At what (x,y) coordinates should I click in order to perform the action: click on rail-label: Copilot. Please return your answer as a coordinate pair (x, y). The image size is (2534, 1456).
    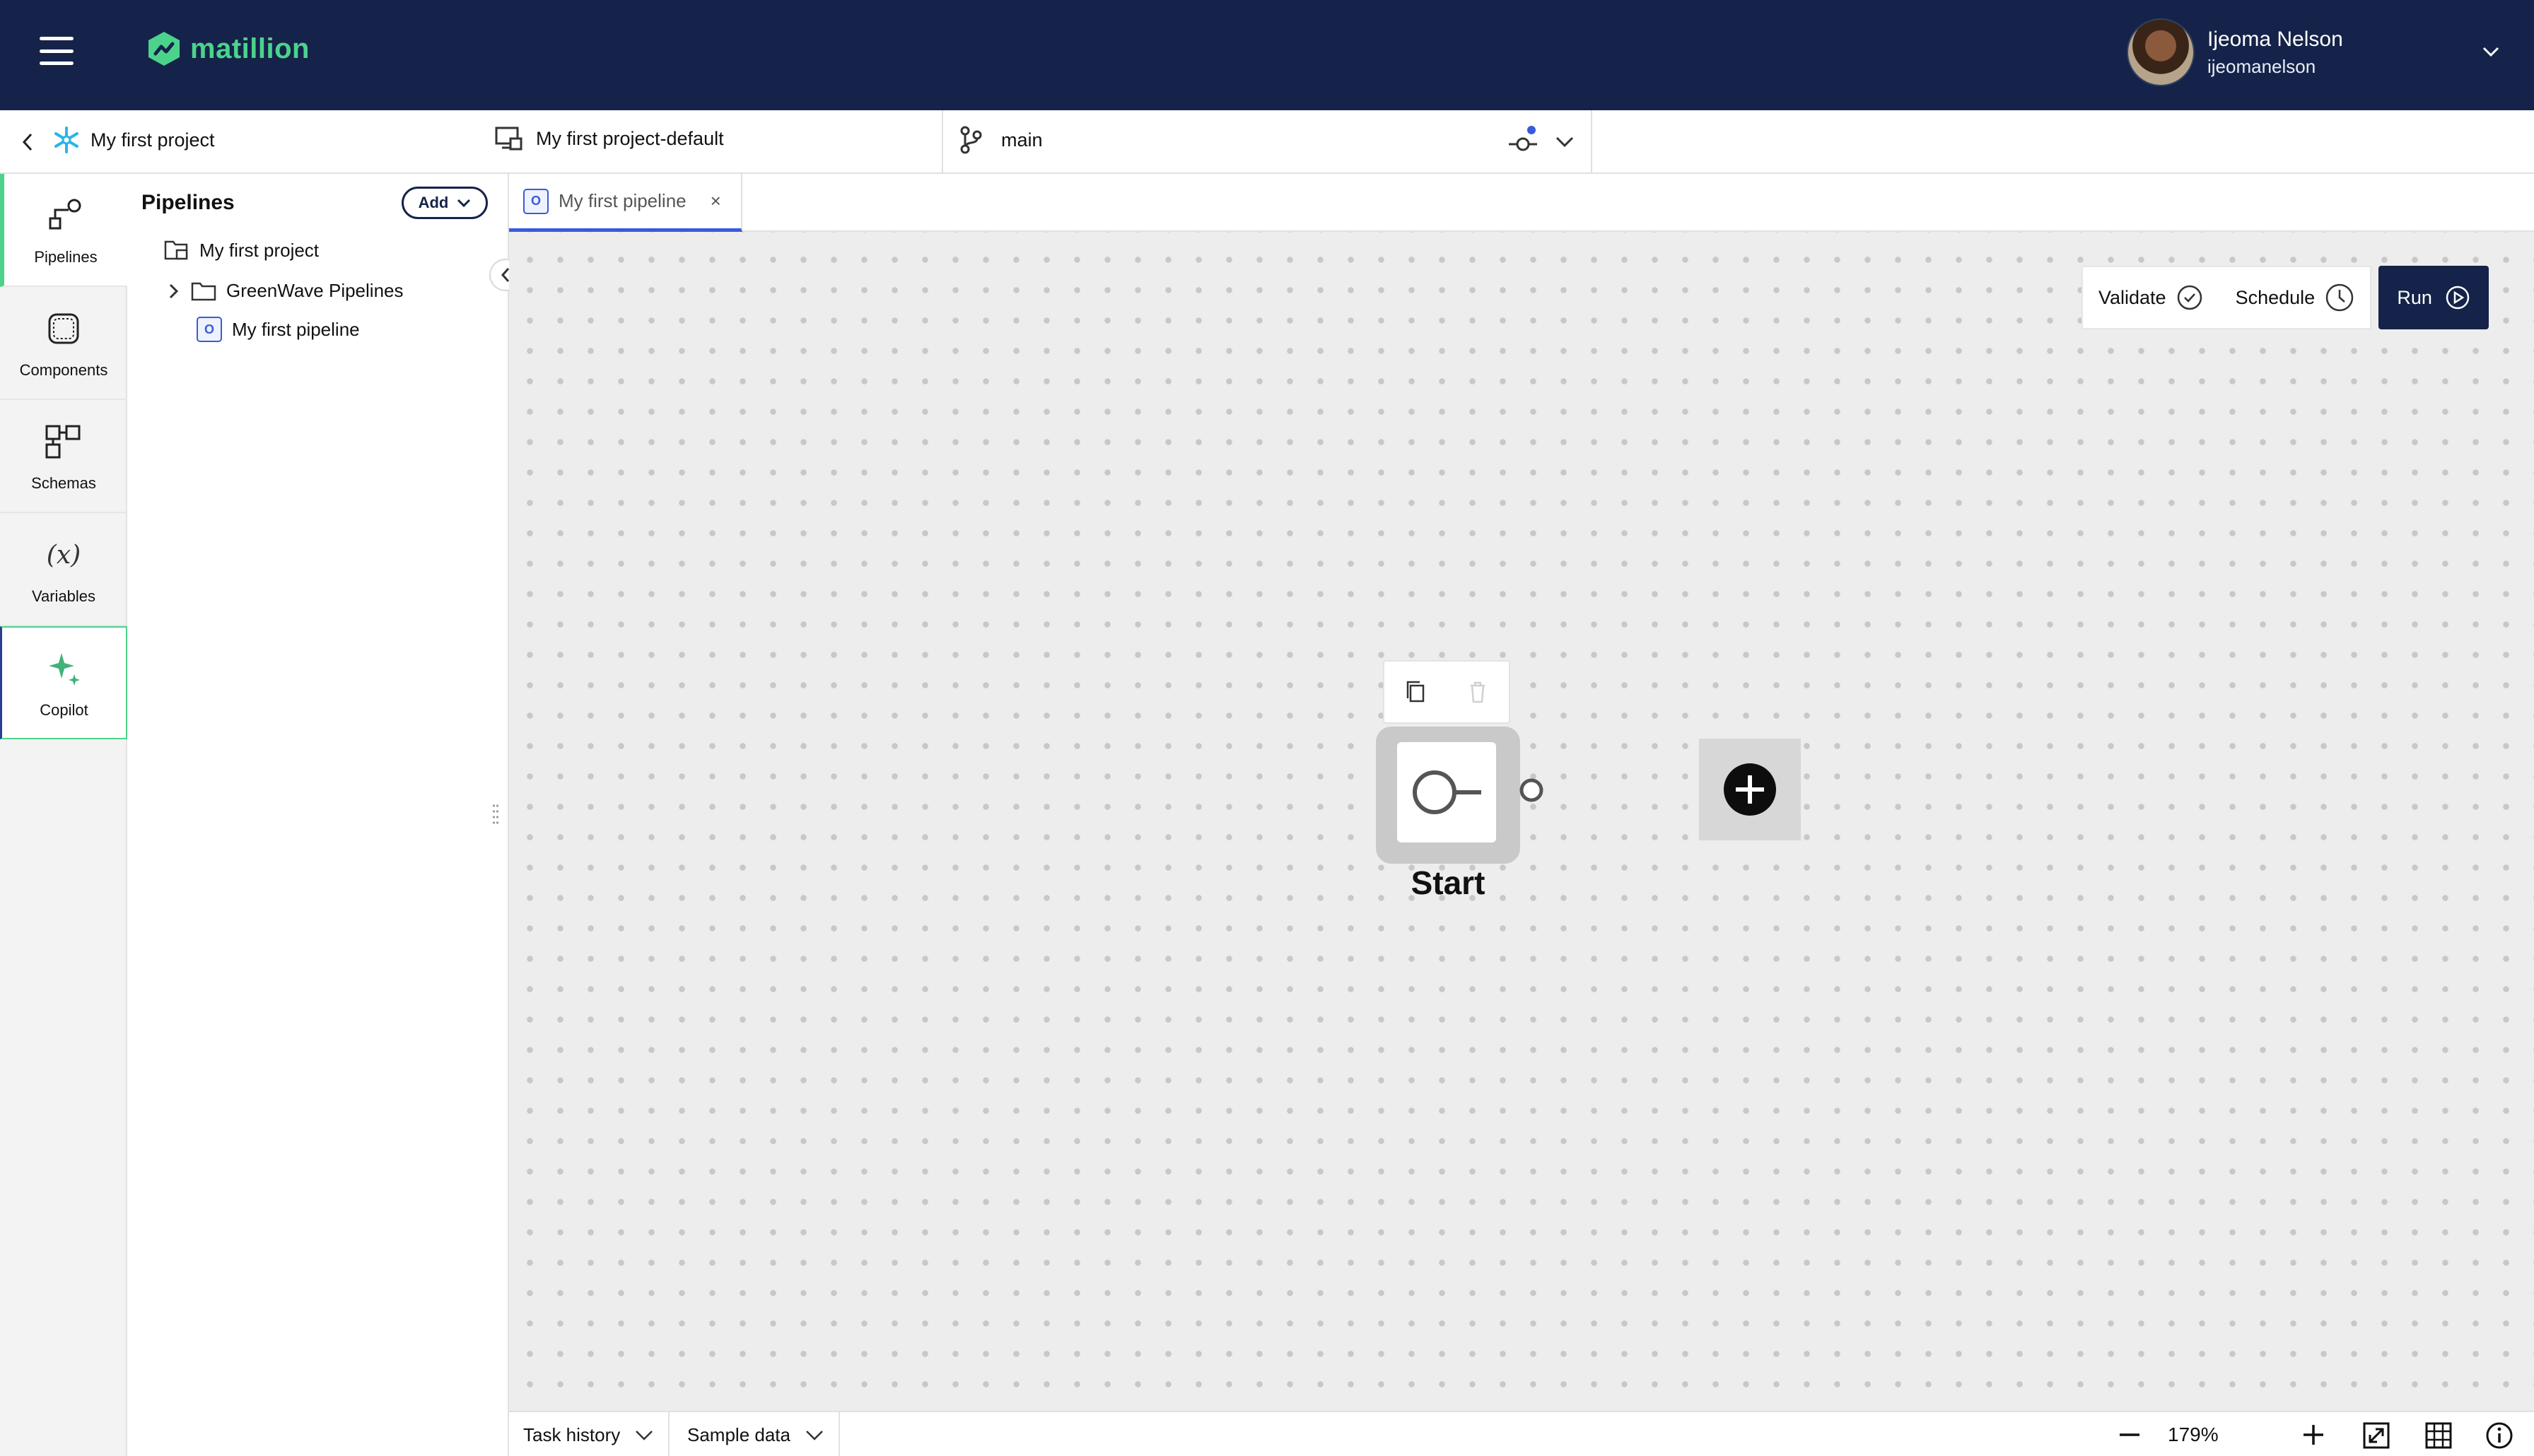
    Looking at the image, I should click on (64, 710).